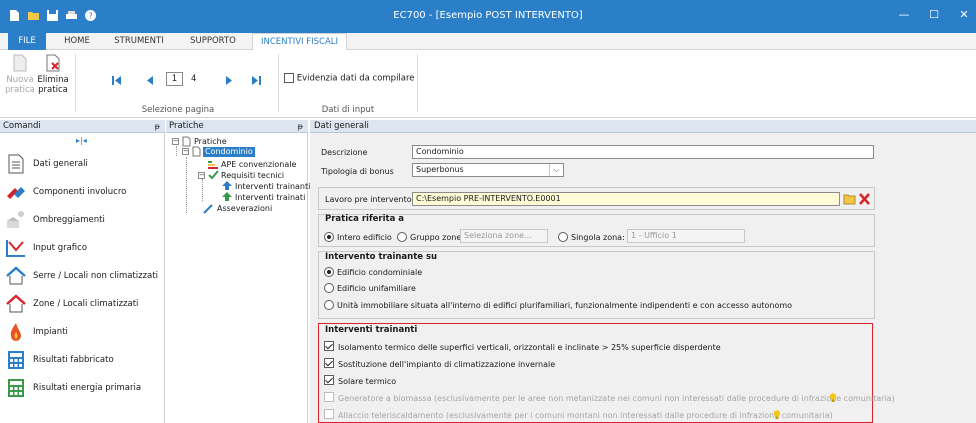 The height and width of the screenshot is (423, 976). Describe the element at coordinates (563, 237) in the screenshot. I see `radio-singola-zona` at that location.